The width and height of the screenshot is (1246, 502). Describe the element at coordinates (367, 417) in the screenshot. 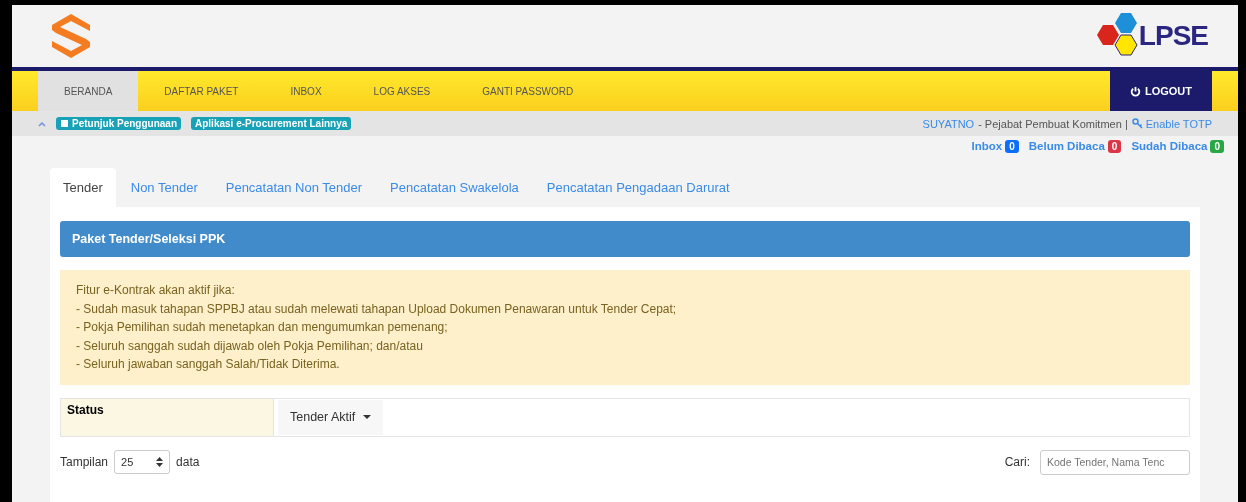

I see `caret-icon` at that location.